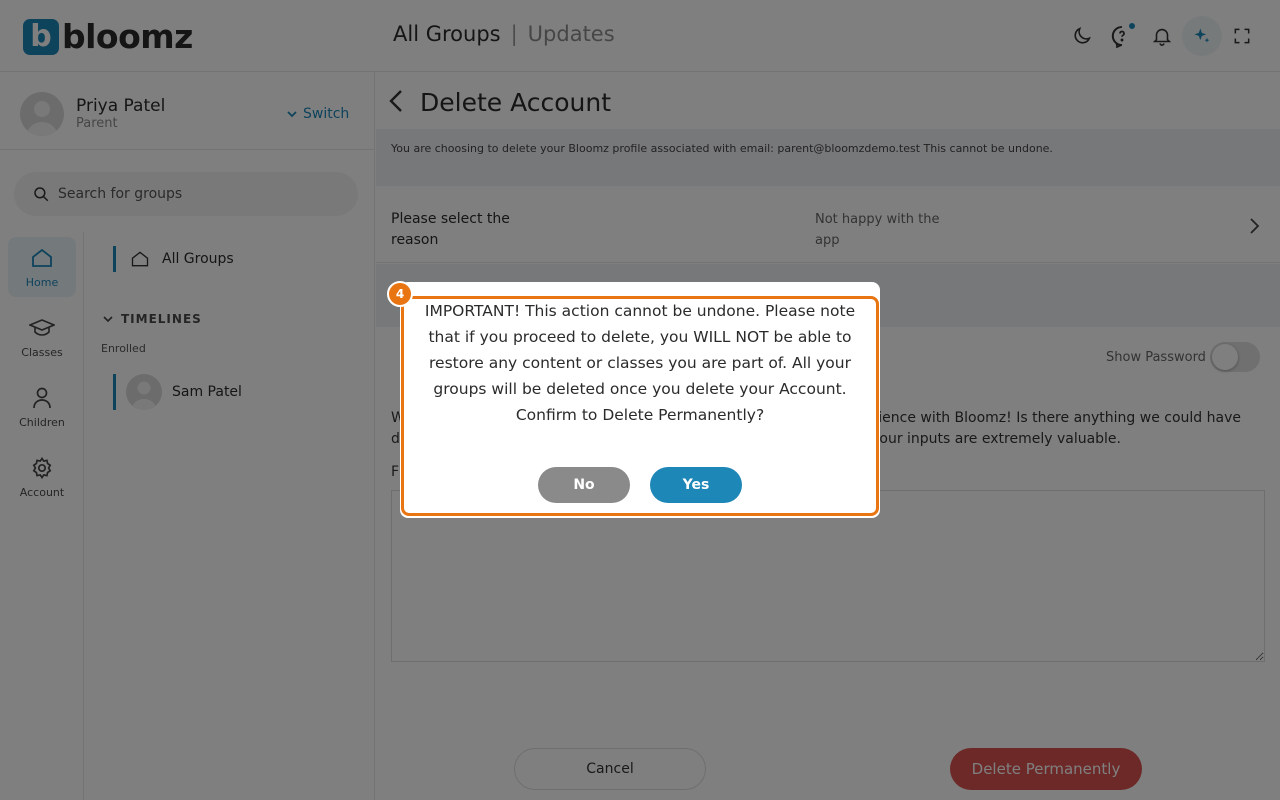 The image size is (1280, 800). What do you see at coordinates (400, 294) in the screenshot?
I see `step-badge: 4` at bounding box center [400, 294].